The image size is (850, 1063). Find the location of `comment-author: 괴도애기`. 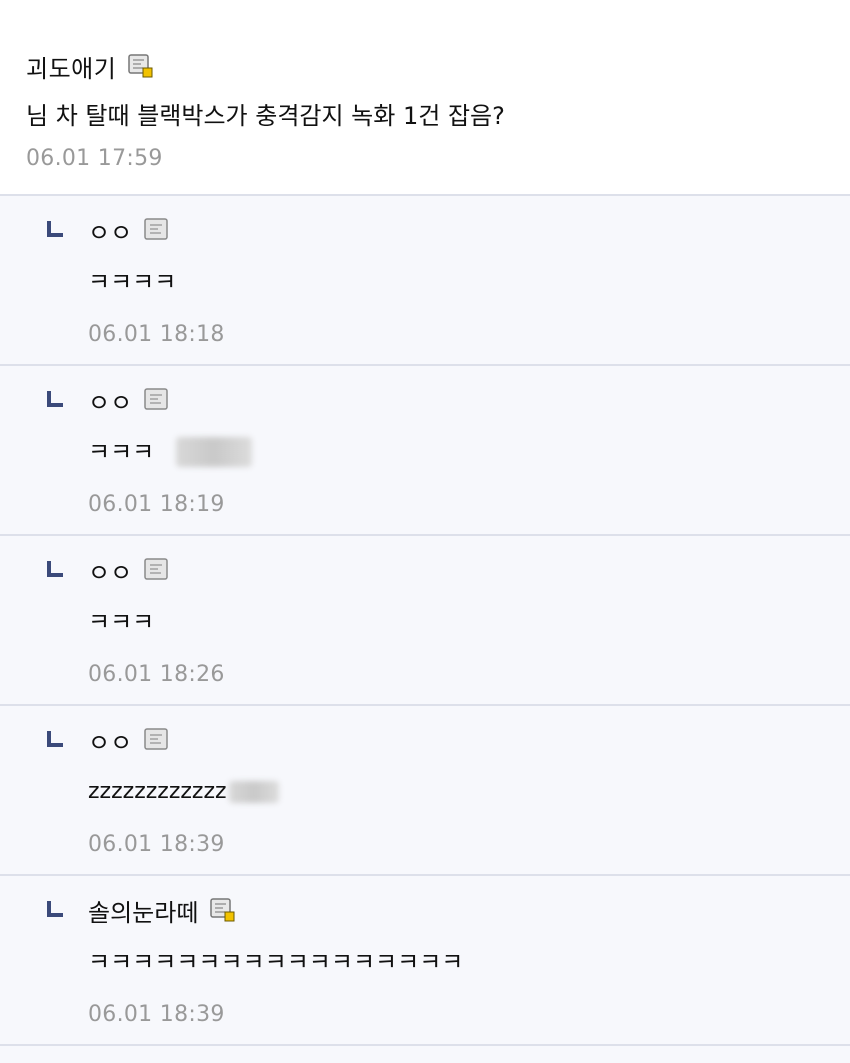

comment-author: 괴도애기 is located at coordinates (71, 66).